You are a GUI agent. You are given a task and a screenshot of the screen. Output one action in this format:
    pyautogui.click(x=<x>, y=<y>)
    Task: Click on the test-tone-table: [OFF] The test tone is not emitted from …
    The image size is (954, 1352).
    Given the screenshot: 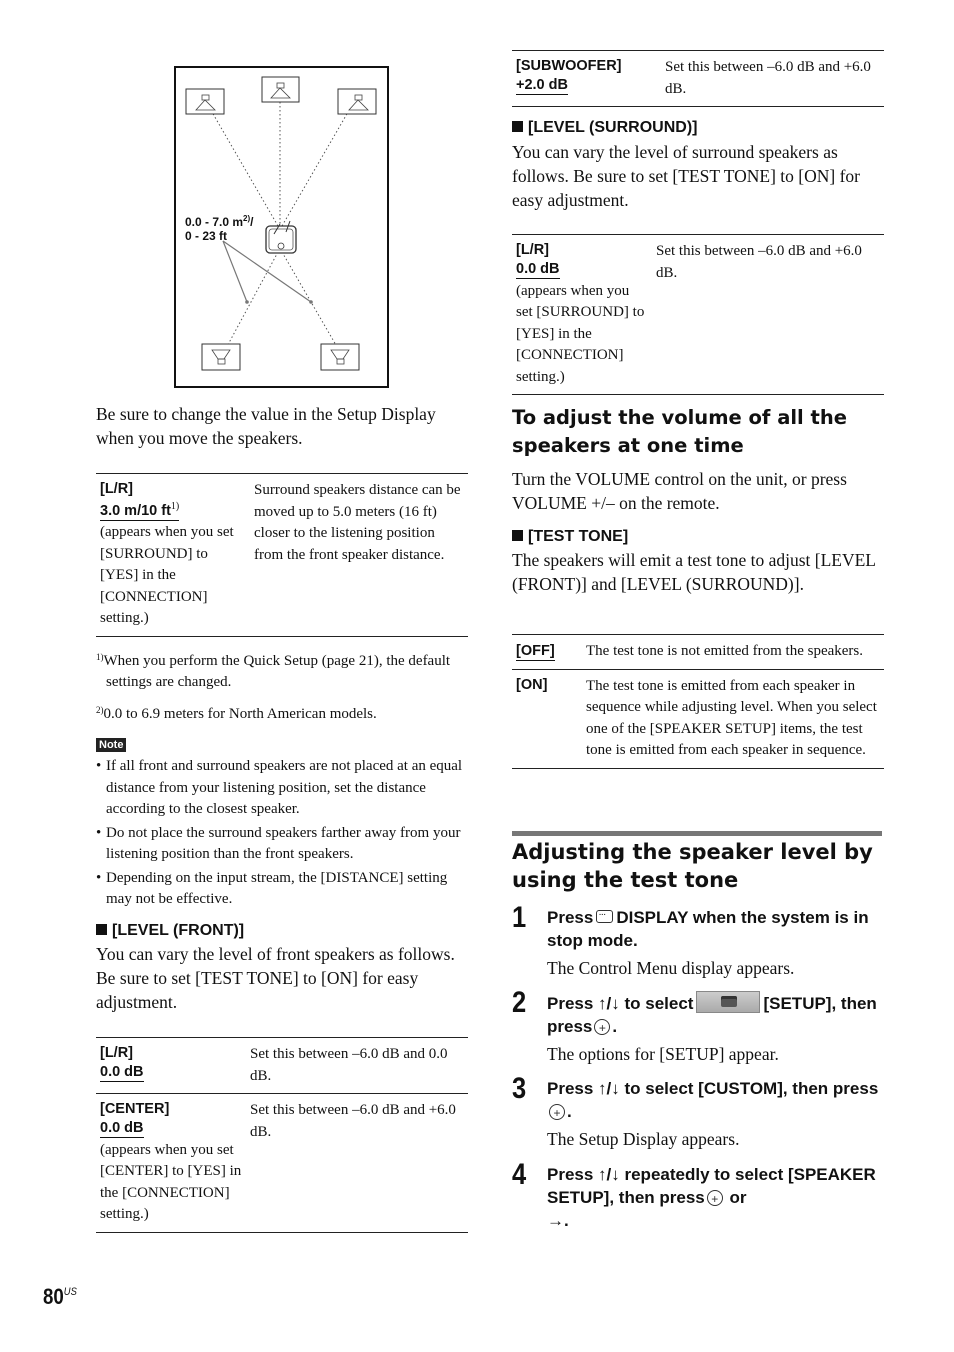 What is the action you would take?
    pyautogui.click(x=698, y=701)
    